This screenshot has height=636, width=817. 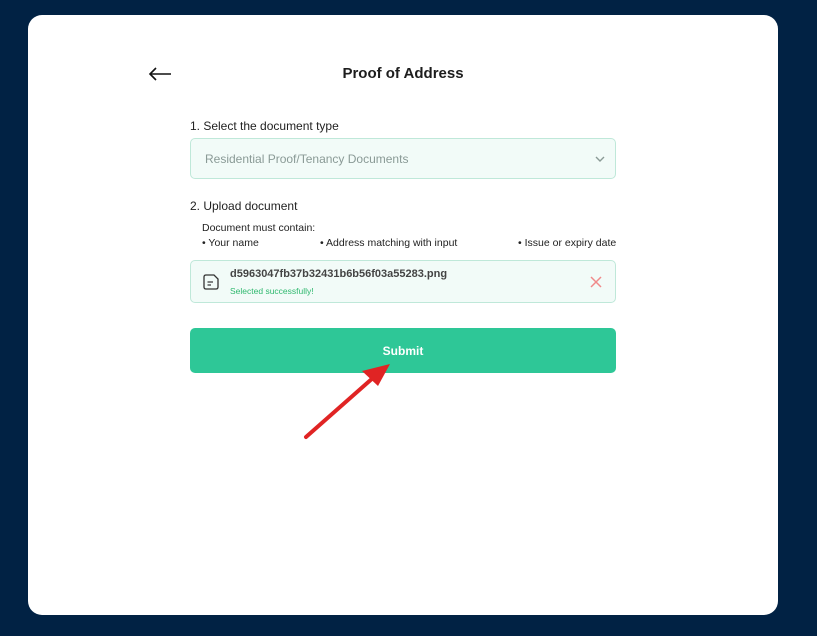 What do you see at coordinates (264, 126) in the screenshot?
I see `step1-label: 1. Select the document type` at bounding box center [264, 126].